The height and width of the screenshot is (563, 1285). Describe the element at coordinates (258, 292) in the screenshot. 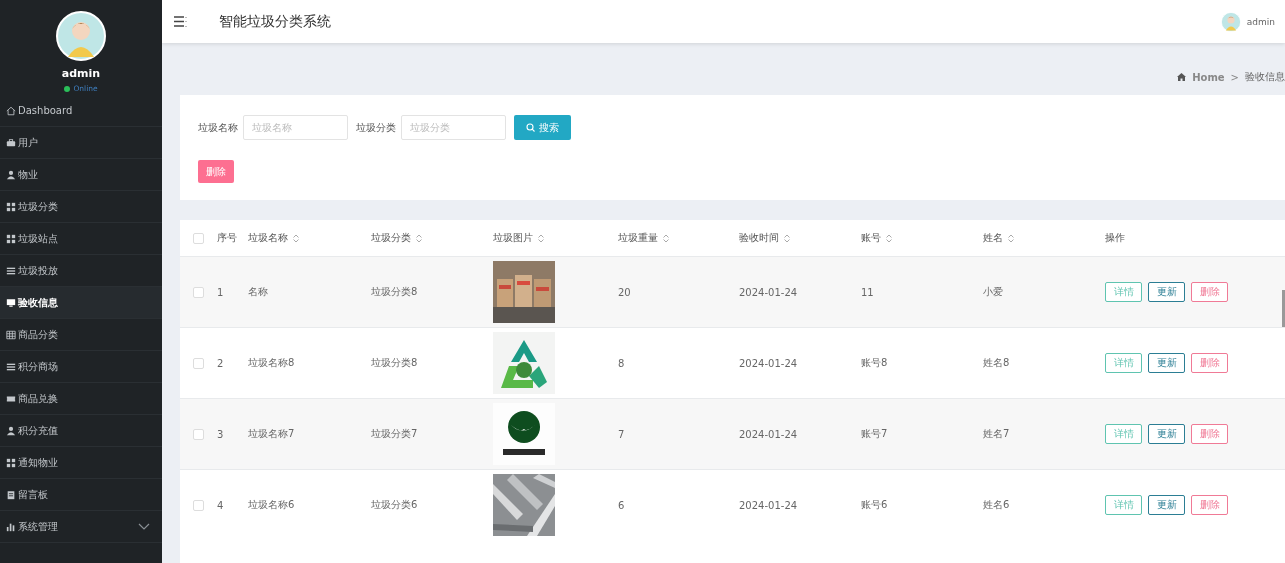

I see `table-cell: 名称` at that location.